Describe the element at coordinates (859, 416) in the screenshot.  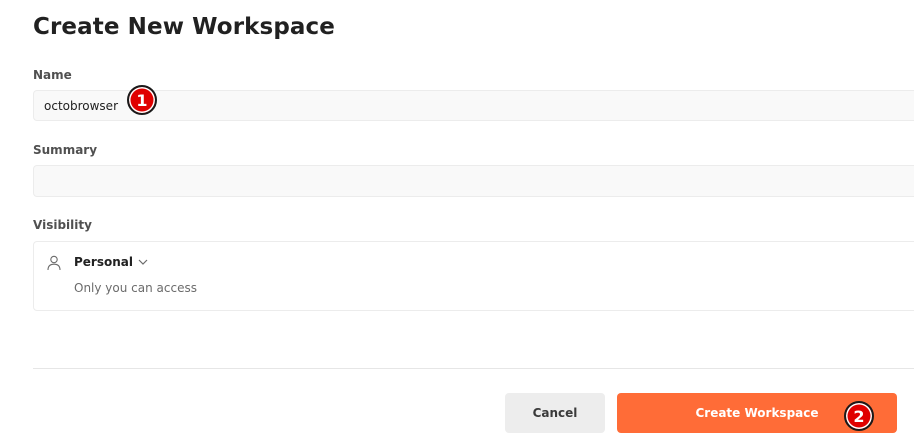
I see `annotation-marker-2: 2` at that location.